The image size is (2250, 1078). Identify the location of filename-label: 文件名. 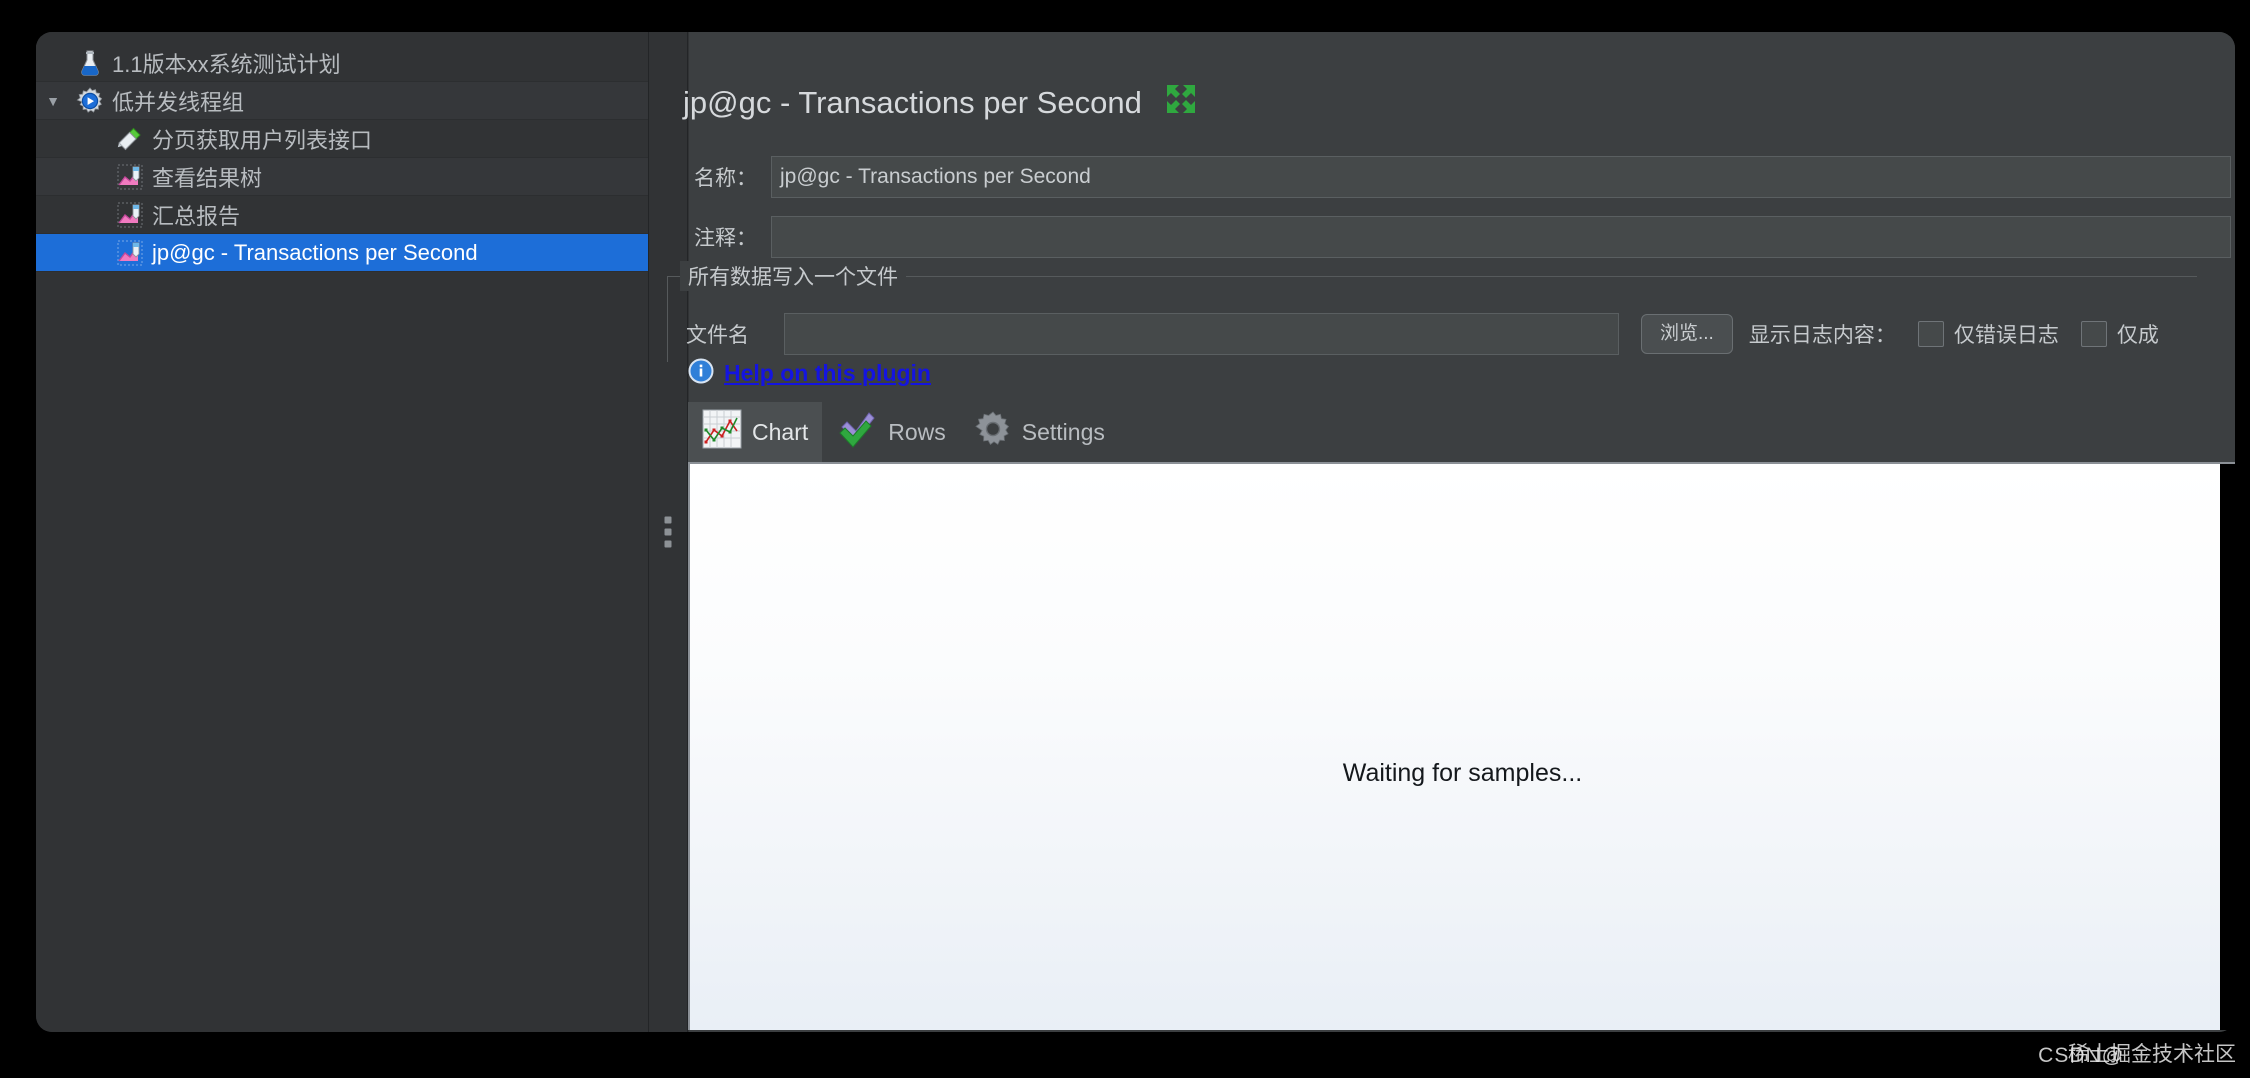
(717, 335).